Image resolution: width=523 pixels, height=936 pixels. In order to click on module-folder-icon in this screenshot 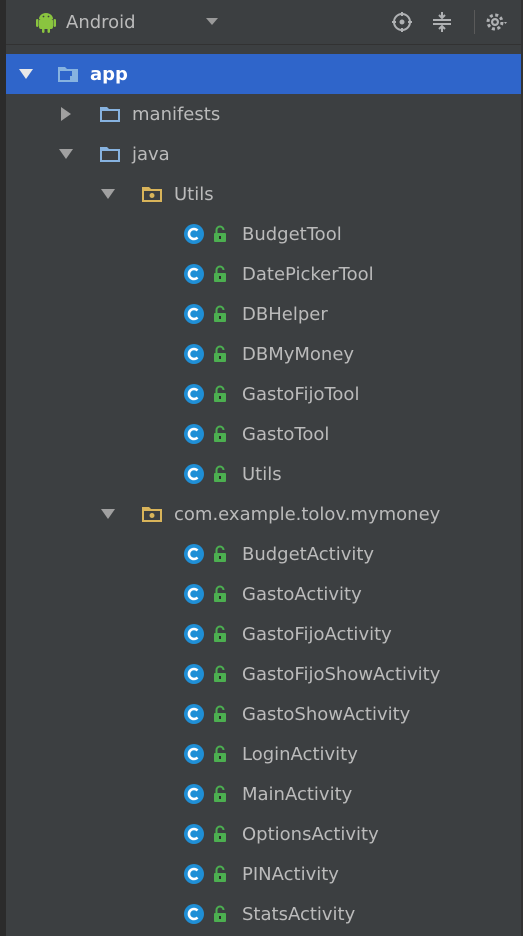, I will do `click(68, 74)`.